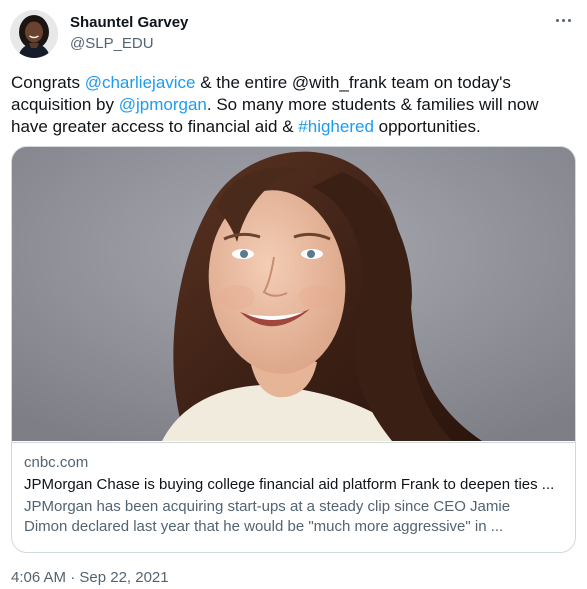  I want to click on author-block: Shauntel Garvey @SLP_EDU, so click(129, 33).